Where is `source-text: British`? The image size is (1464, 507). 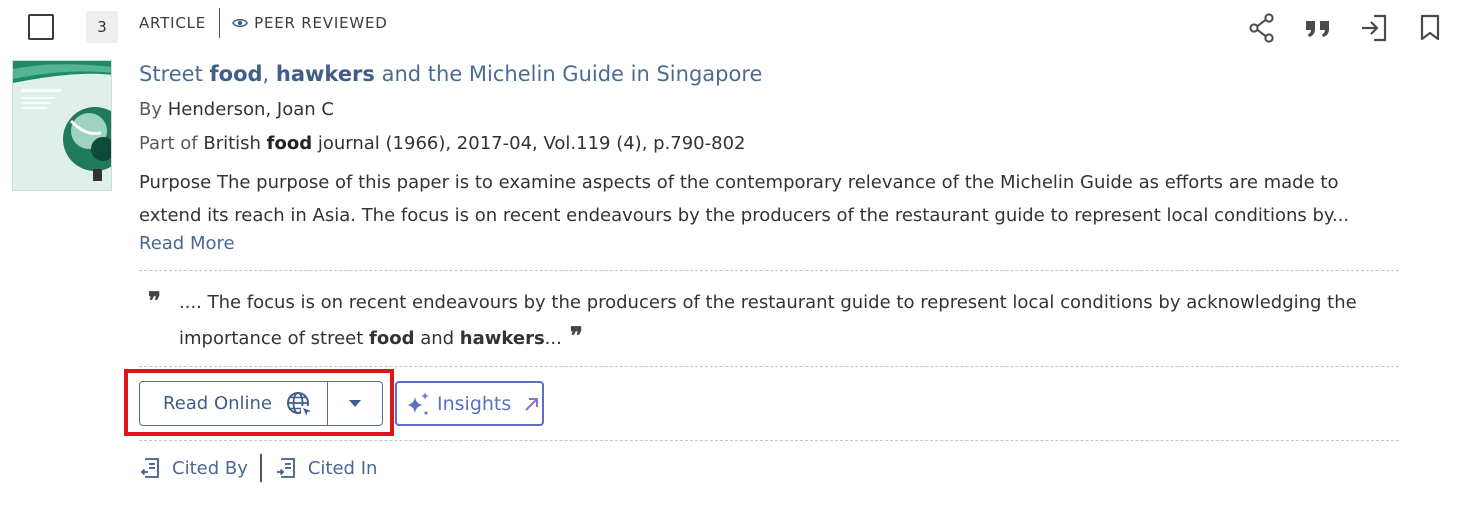 source-text: British is located at coordinates (235, 143).